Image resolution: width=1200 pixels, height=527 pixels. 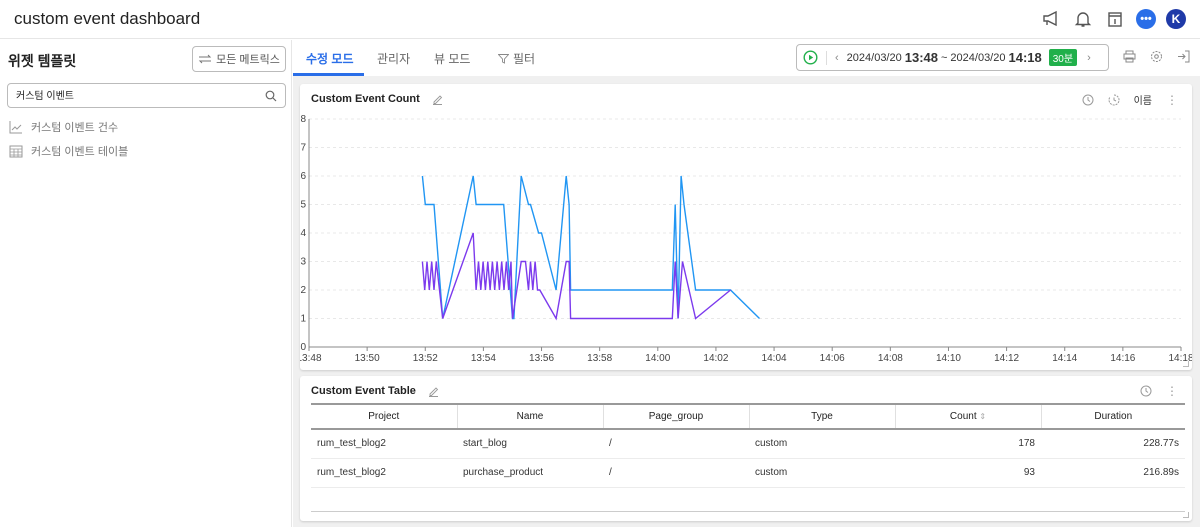 I want to click on x-tick-label: 13:52, so click(x=425, y=358).